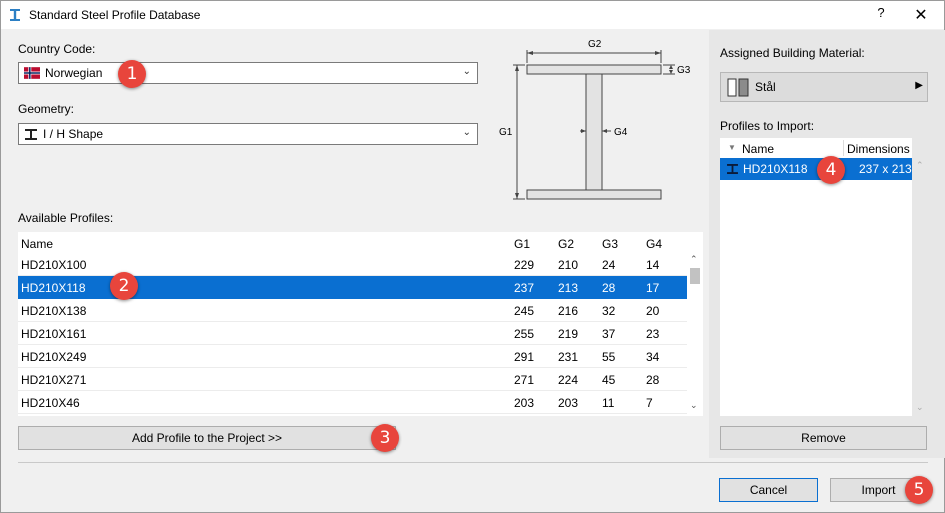 This screenshot has width=945, height=513. Describe the element at coordinates (46, 109) in the screenshot. I see `geometry-label: Geometry:` at that location.